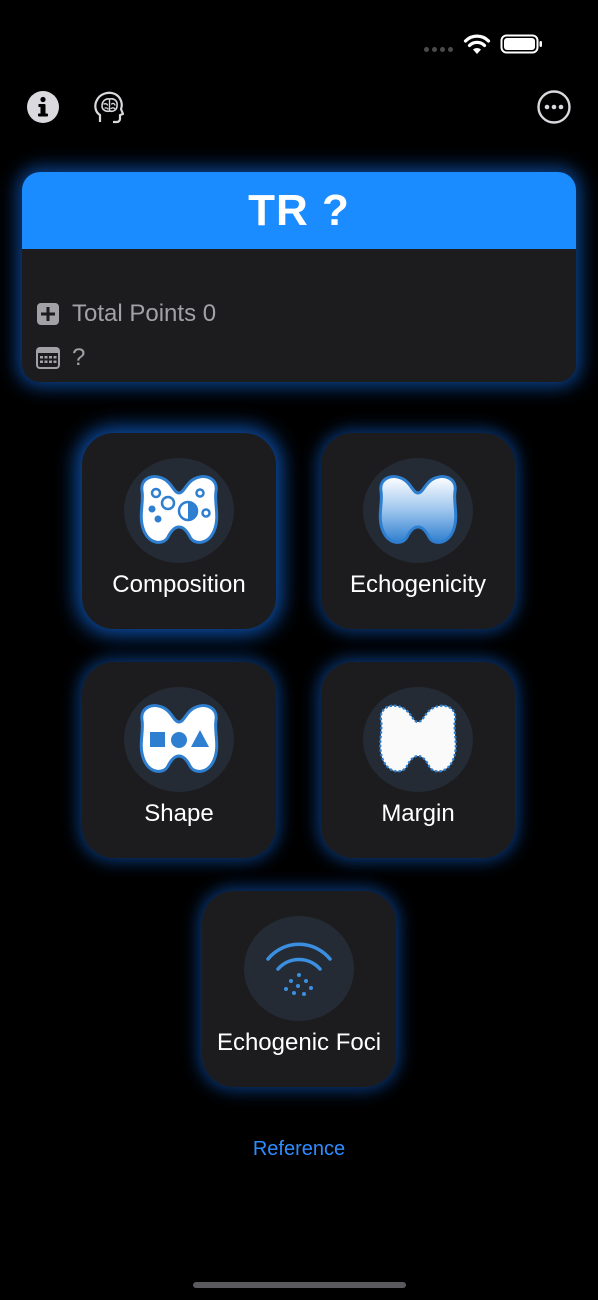  Describe the element at coordinates (299, 277) in the screenshot. I see `result-card: TR ? Total Points 0 ?` at that location.